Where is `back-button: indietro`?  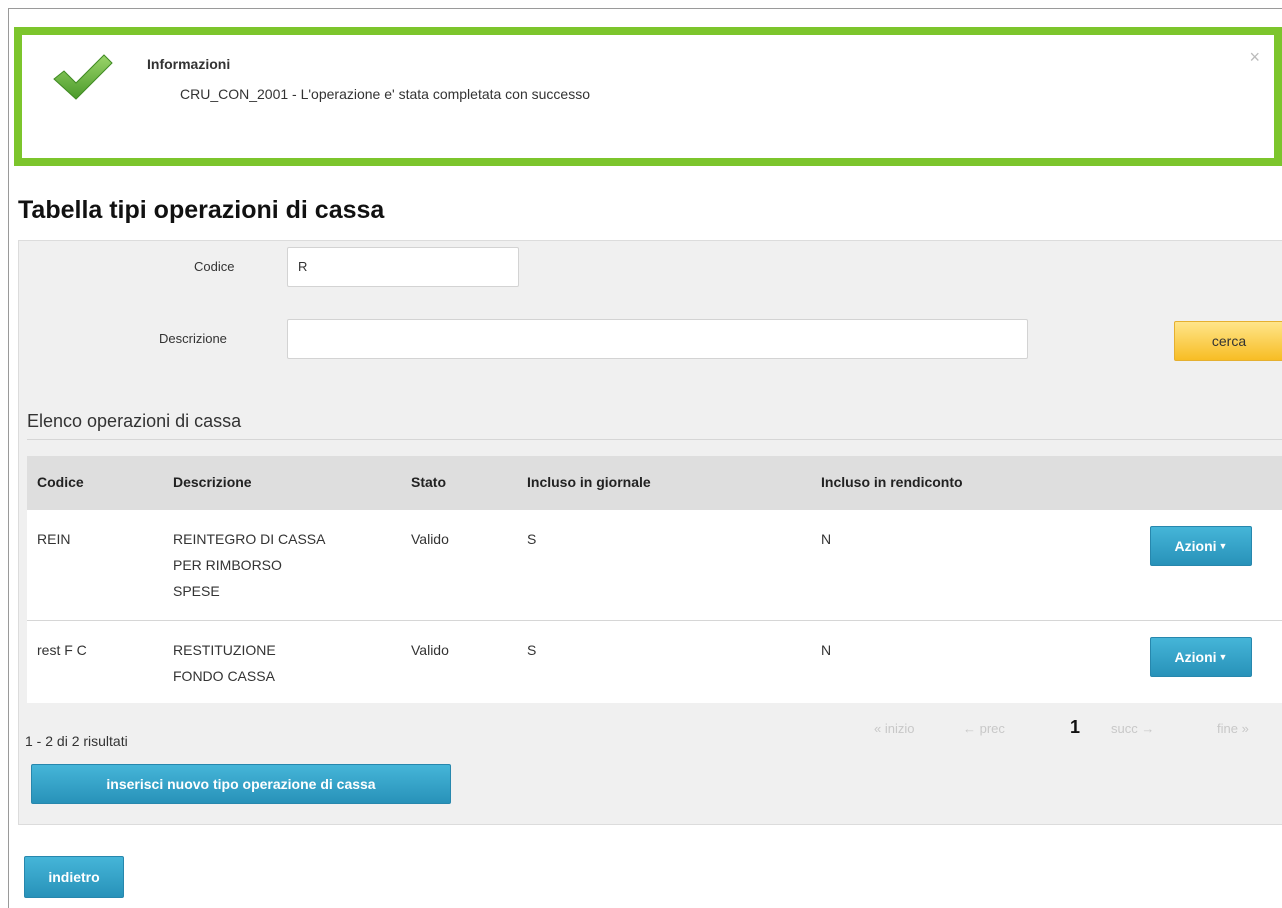
back-button: indietro is located at coordinates (74, 877).